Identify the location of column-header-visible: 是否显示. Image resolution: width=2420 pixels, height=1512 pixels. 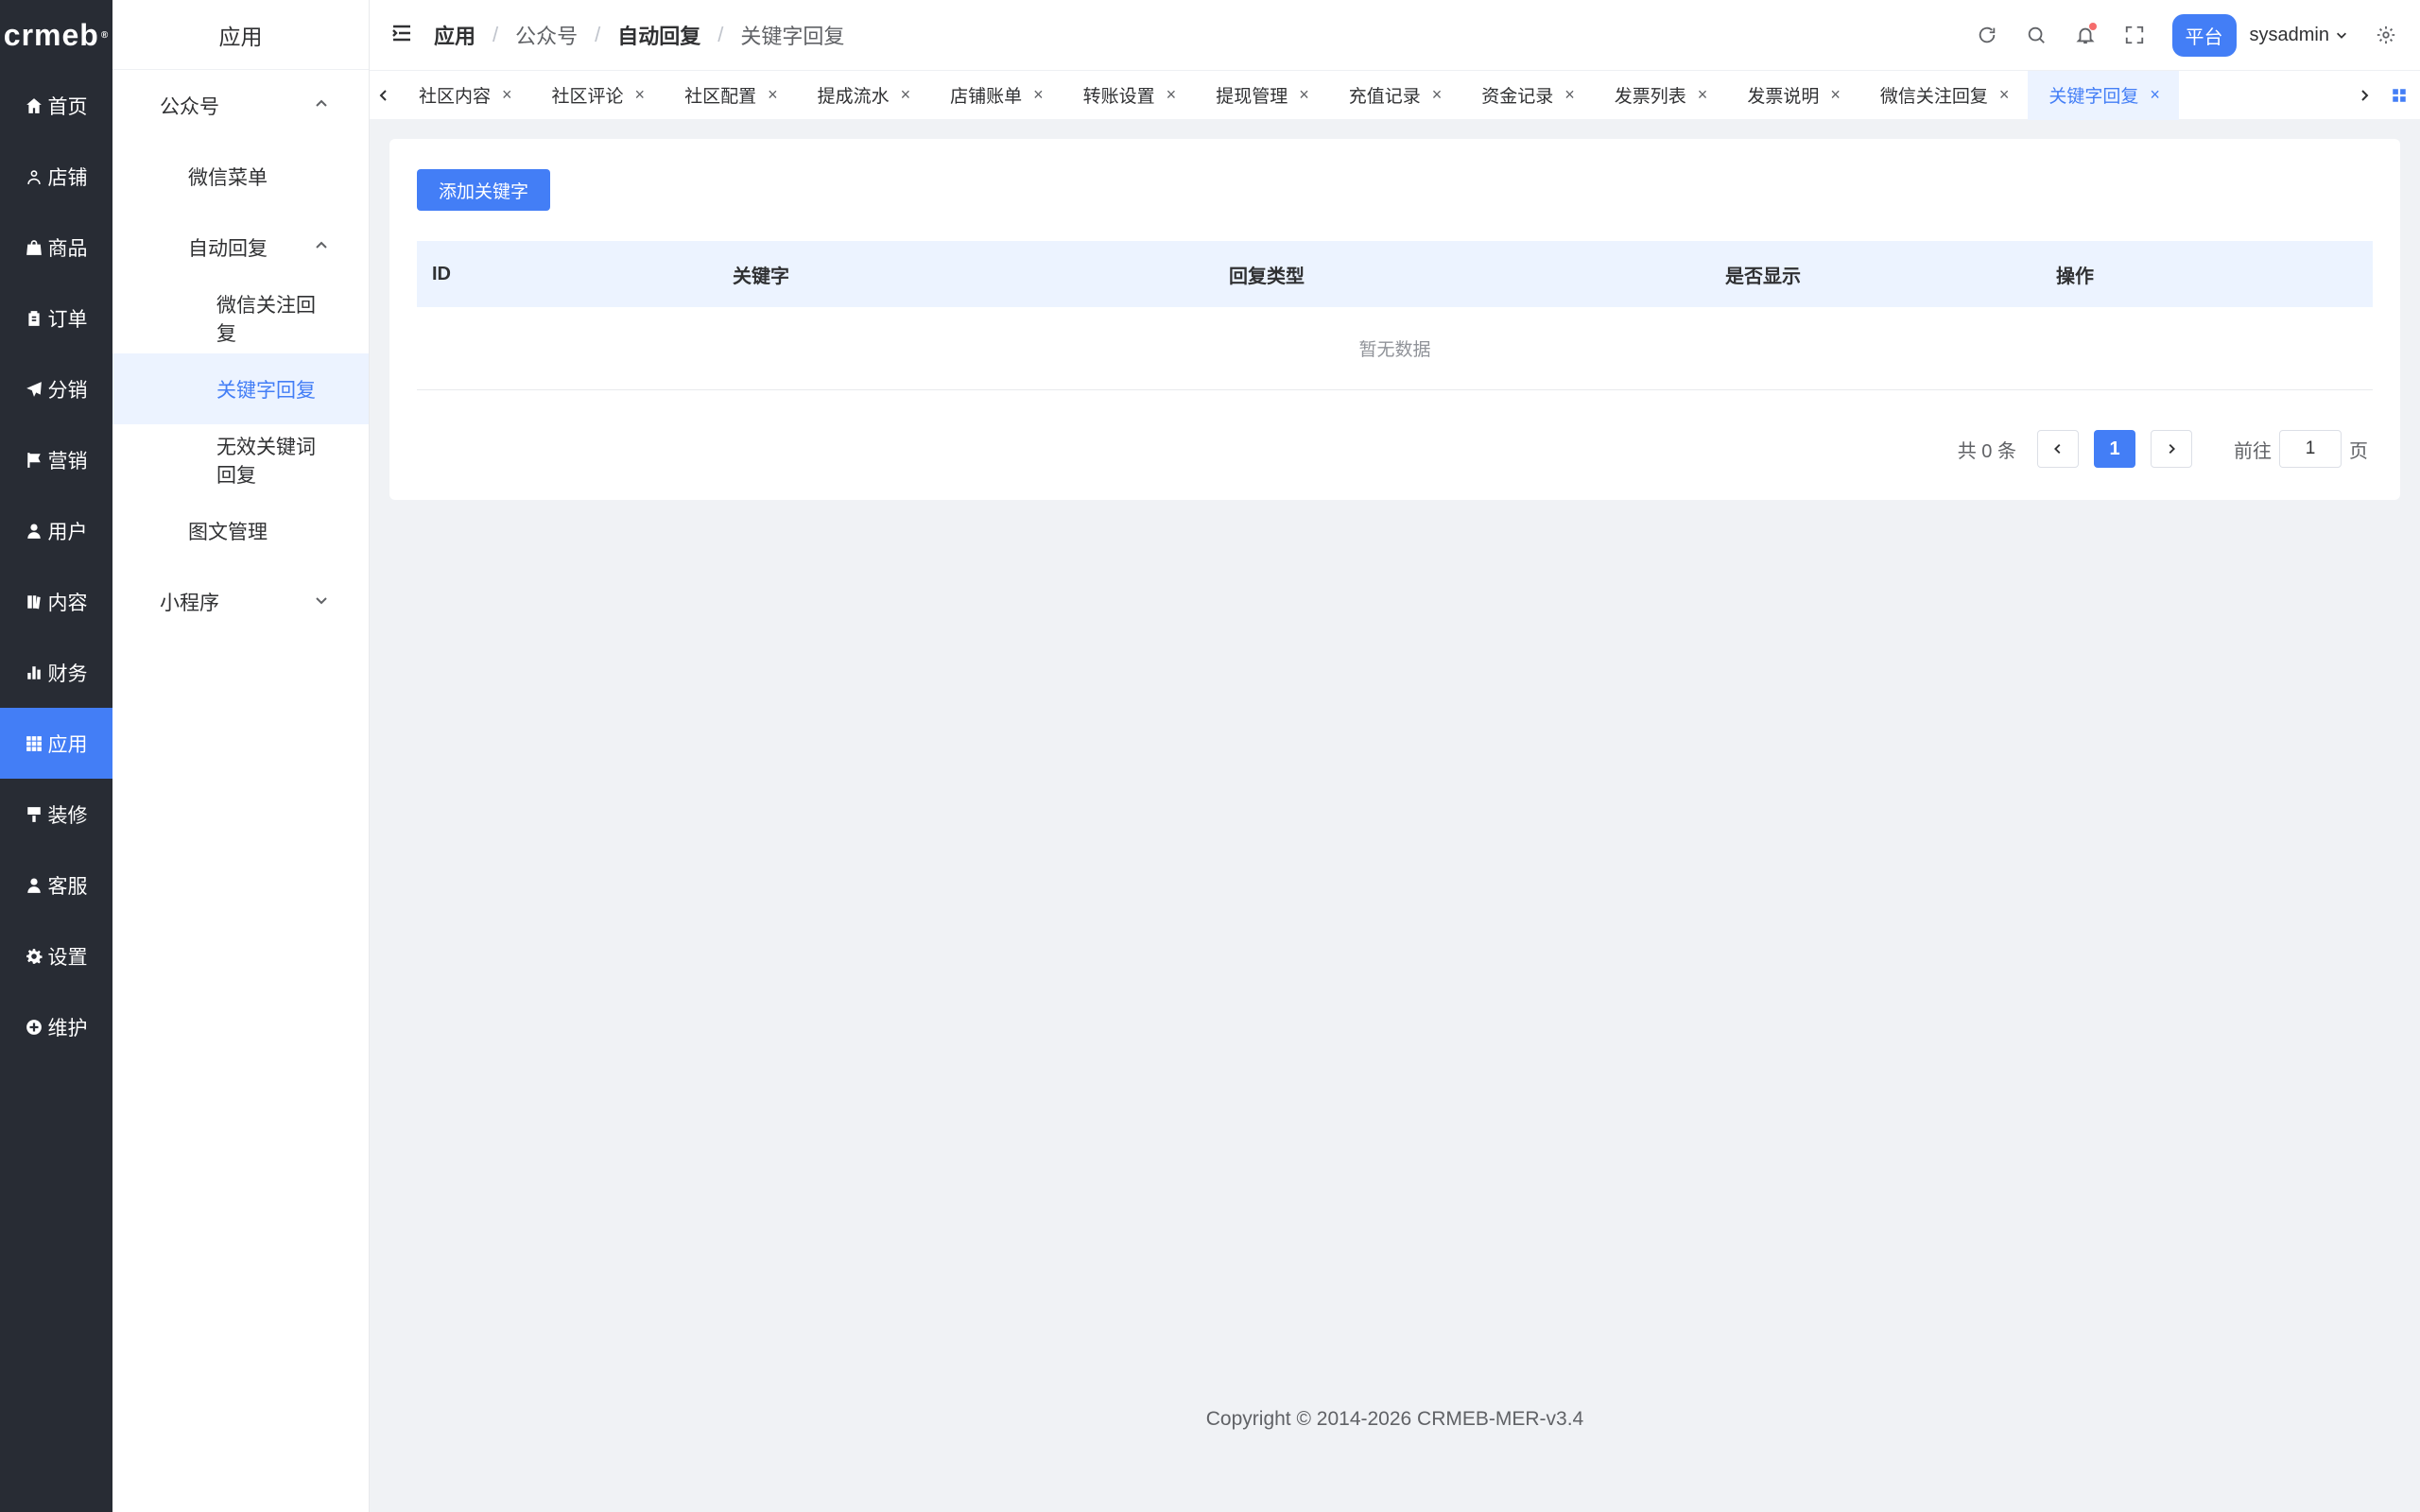
(1763, 276).